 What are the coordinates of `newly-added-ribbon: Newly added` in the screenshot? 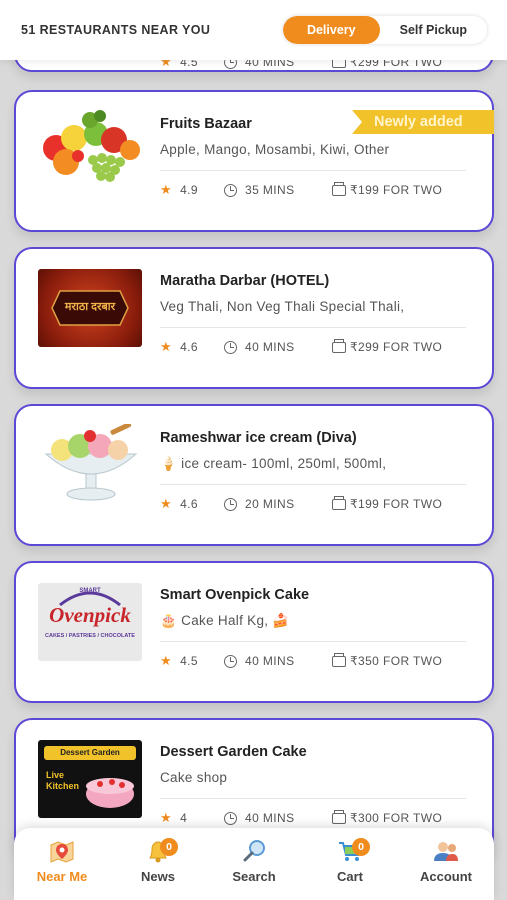 It's located at (423, 122).